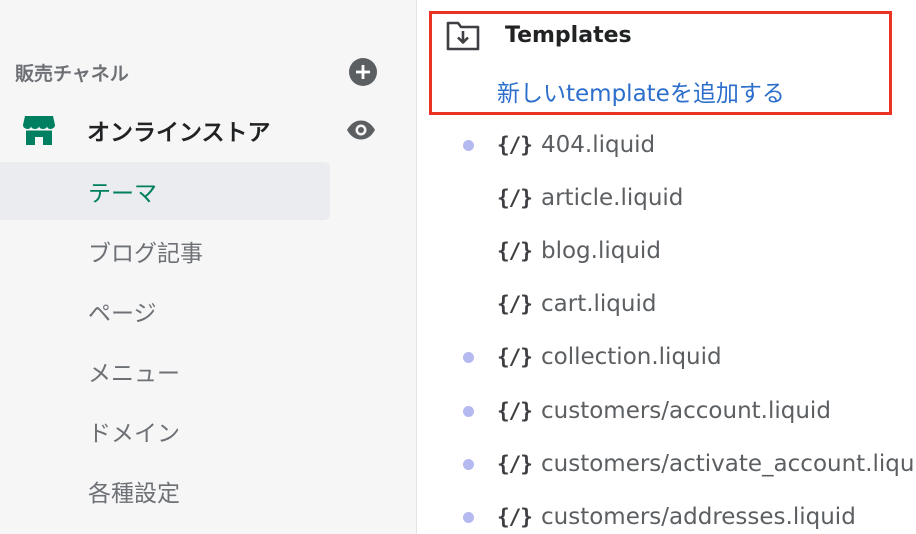 This screenshot has width=916, height=534. I want to click on file-row-article: {/} article.liquid, so click(666, 197).